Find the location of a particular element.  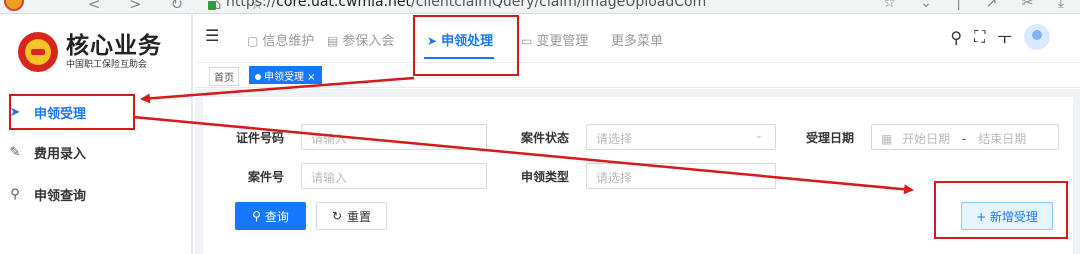

header-tools: ⚲ ⛶ ㅜ is located at coordinates (1000, 37).